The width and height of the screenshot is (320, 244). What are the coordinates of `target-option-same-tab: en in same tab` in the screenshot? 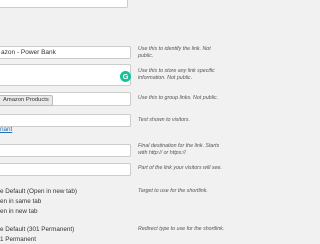 It's located at (20, 202).